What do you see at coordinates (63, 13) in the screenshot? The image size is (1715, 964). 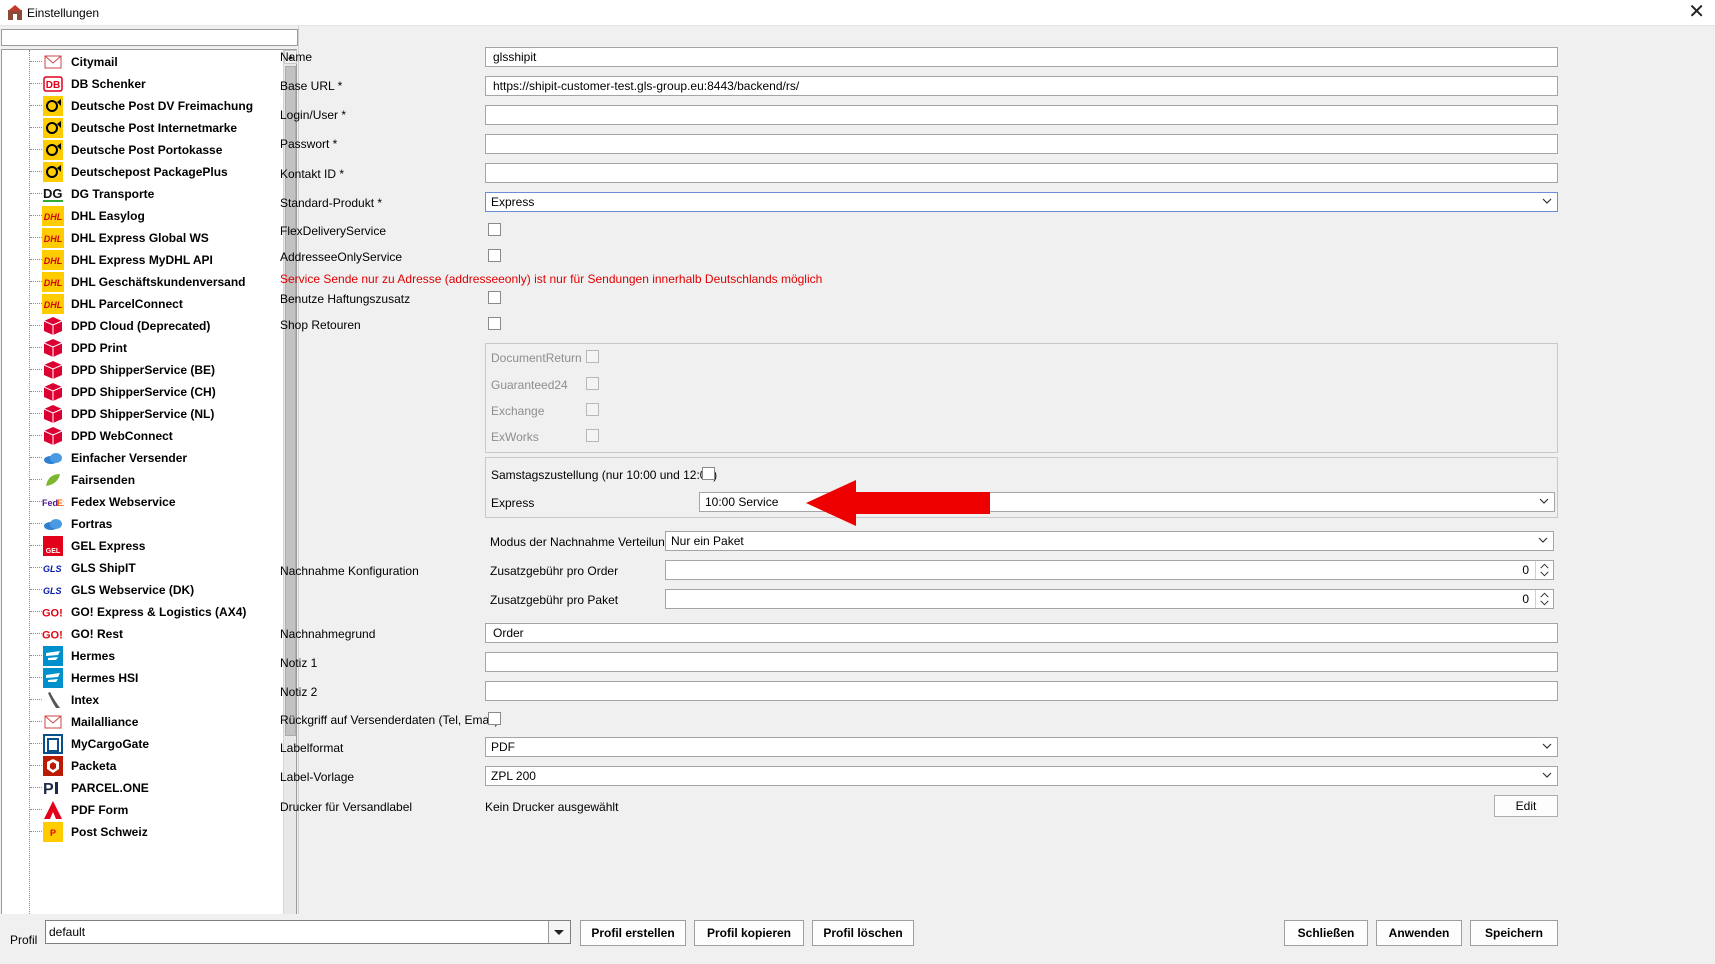 I see `window-title: Einstellungen` at bounding box center [63, 13].